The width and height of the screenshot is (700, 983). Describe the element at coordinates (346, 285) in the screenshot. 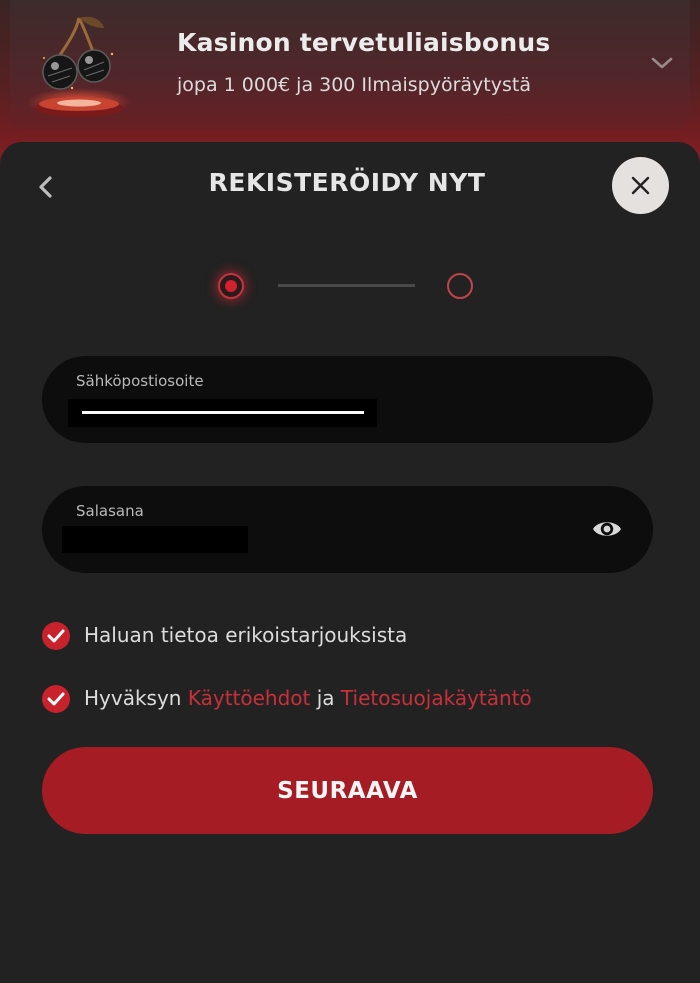

I see `step-connector` at that location.